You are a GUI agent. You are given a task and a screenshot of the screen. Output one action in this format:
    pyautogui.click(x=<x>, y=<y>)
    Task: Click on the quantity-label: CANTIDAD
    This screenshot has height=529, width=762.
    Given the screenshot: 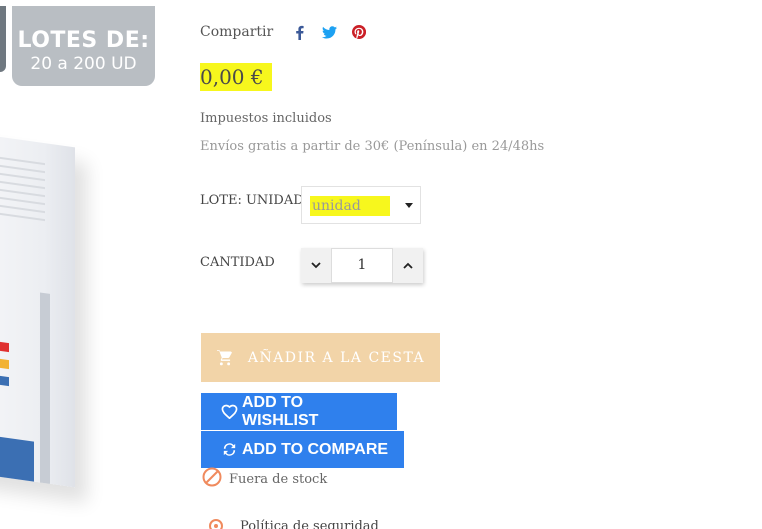 What is the action you would take?
    pyautogui.click(x=237, y=262)
    